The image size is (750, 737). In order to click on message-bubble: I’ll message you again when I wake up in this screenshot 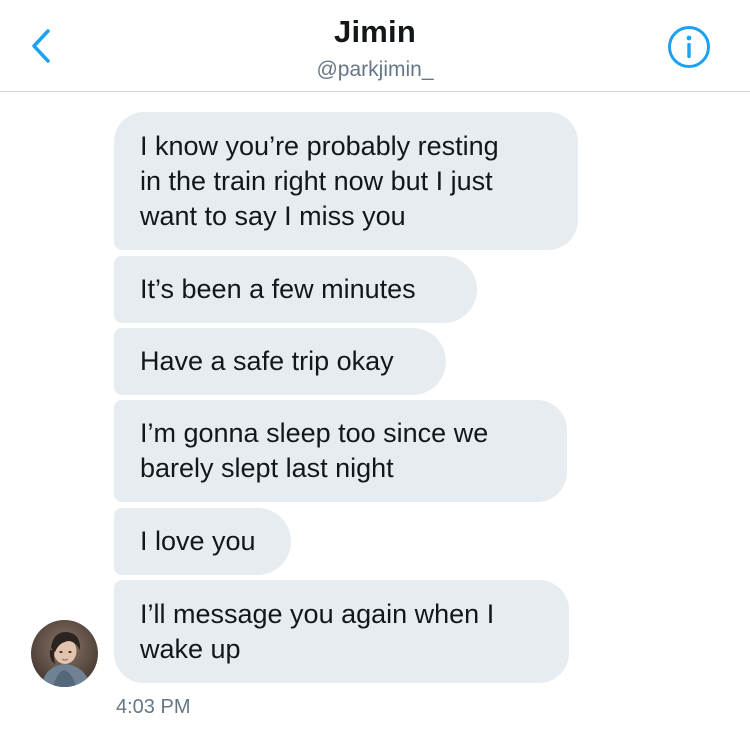, I will do `click(341, 631)`.